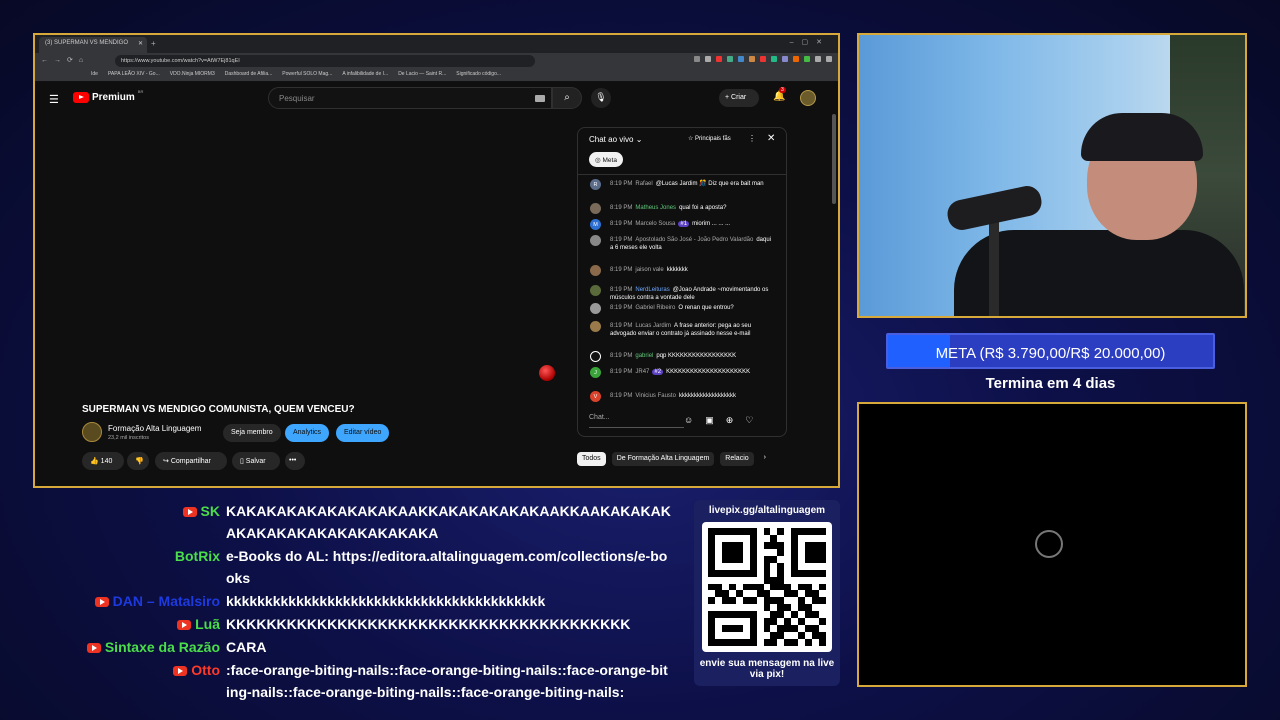 The height and width of the screenshot is (720, 1280). I want to click on keyboard-icon, so click(540, 98).